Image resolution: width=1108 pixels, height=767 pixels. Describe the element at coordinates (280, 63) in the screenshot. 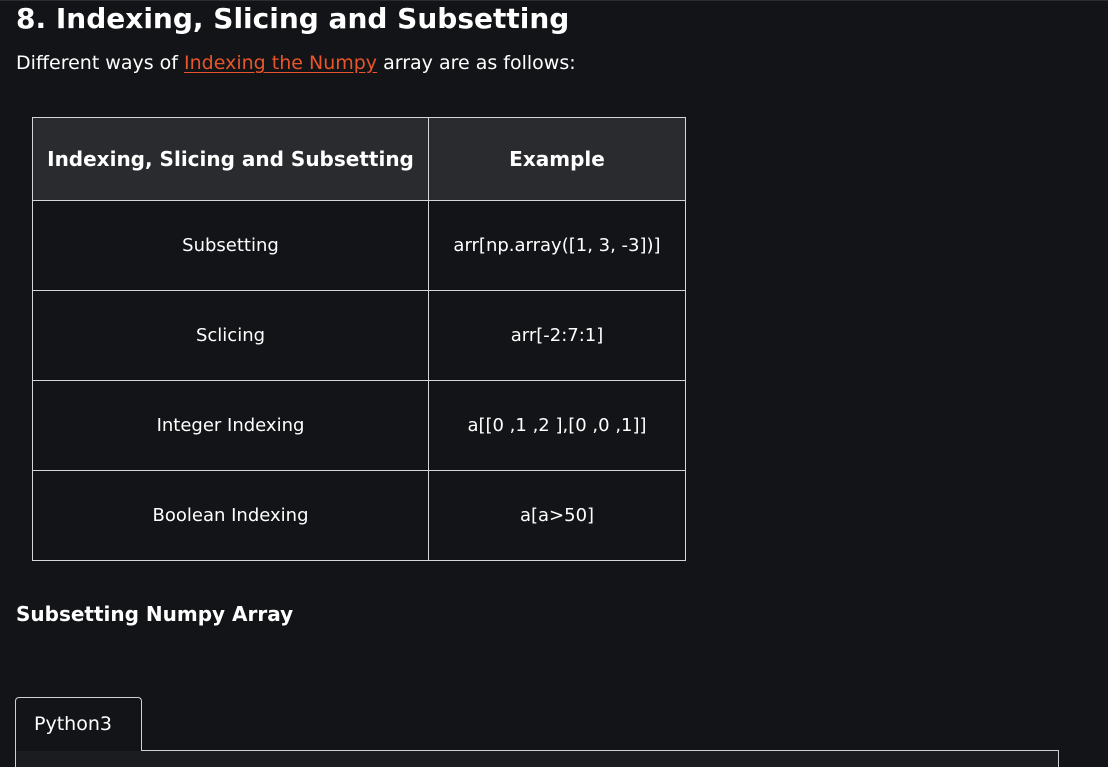

I see `indexing-numpy-link: Indexing the Numpy` at that location.